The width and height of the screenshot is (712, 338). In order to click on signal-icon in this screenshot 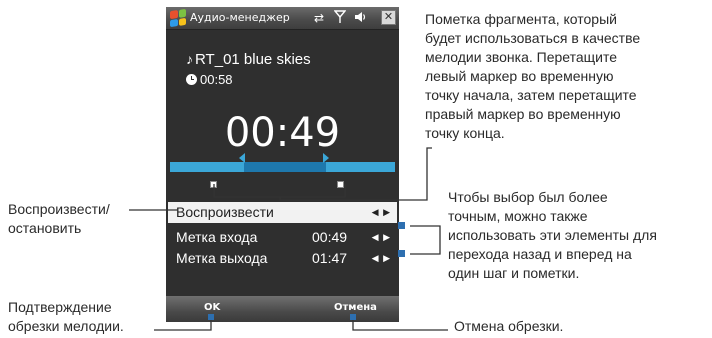, I will do `click(340, 19)`.